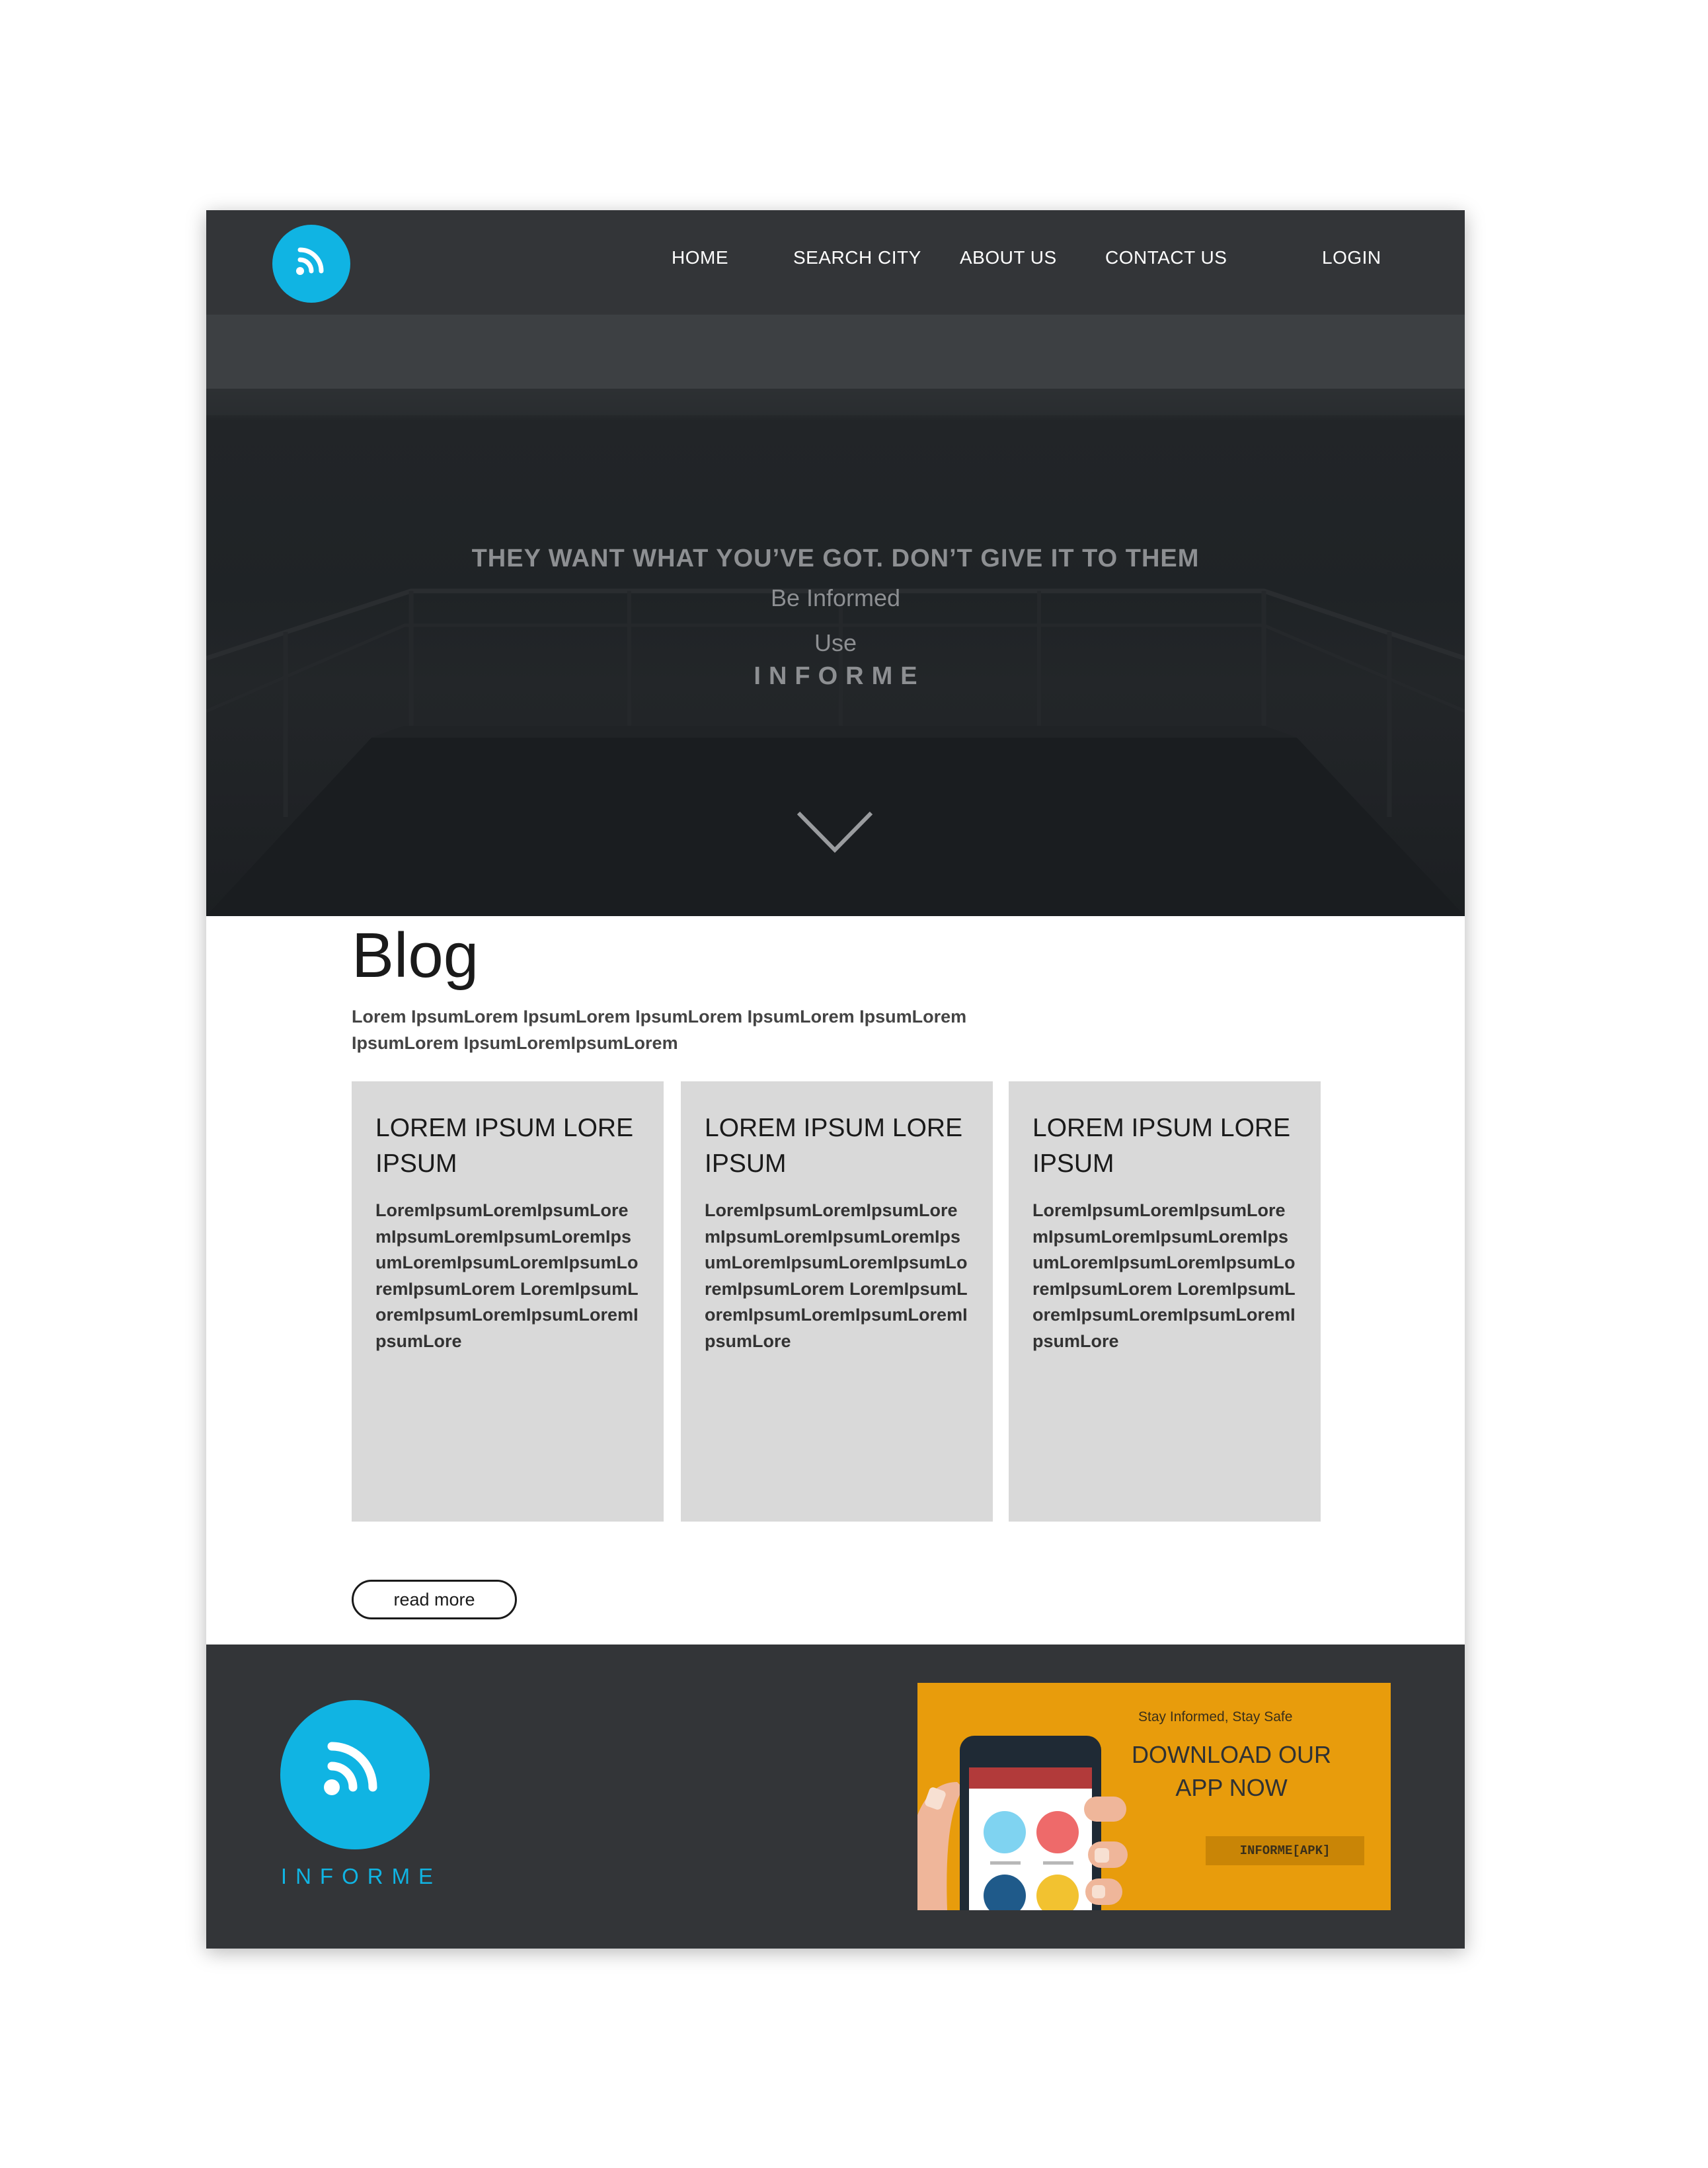 Image resolution: width=1708 pixels, height=2168 pixels. I want to click on nav-contact-us-link: CONTACT US, so click(1166, 257).